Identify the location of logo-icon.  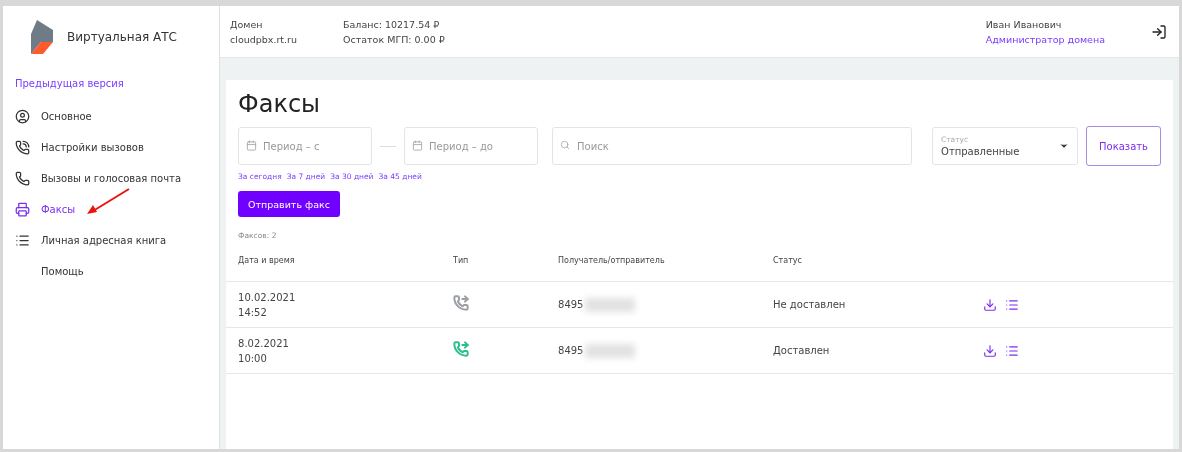
(42, 37).